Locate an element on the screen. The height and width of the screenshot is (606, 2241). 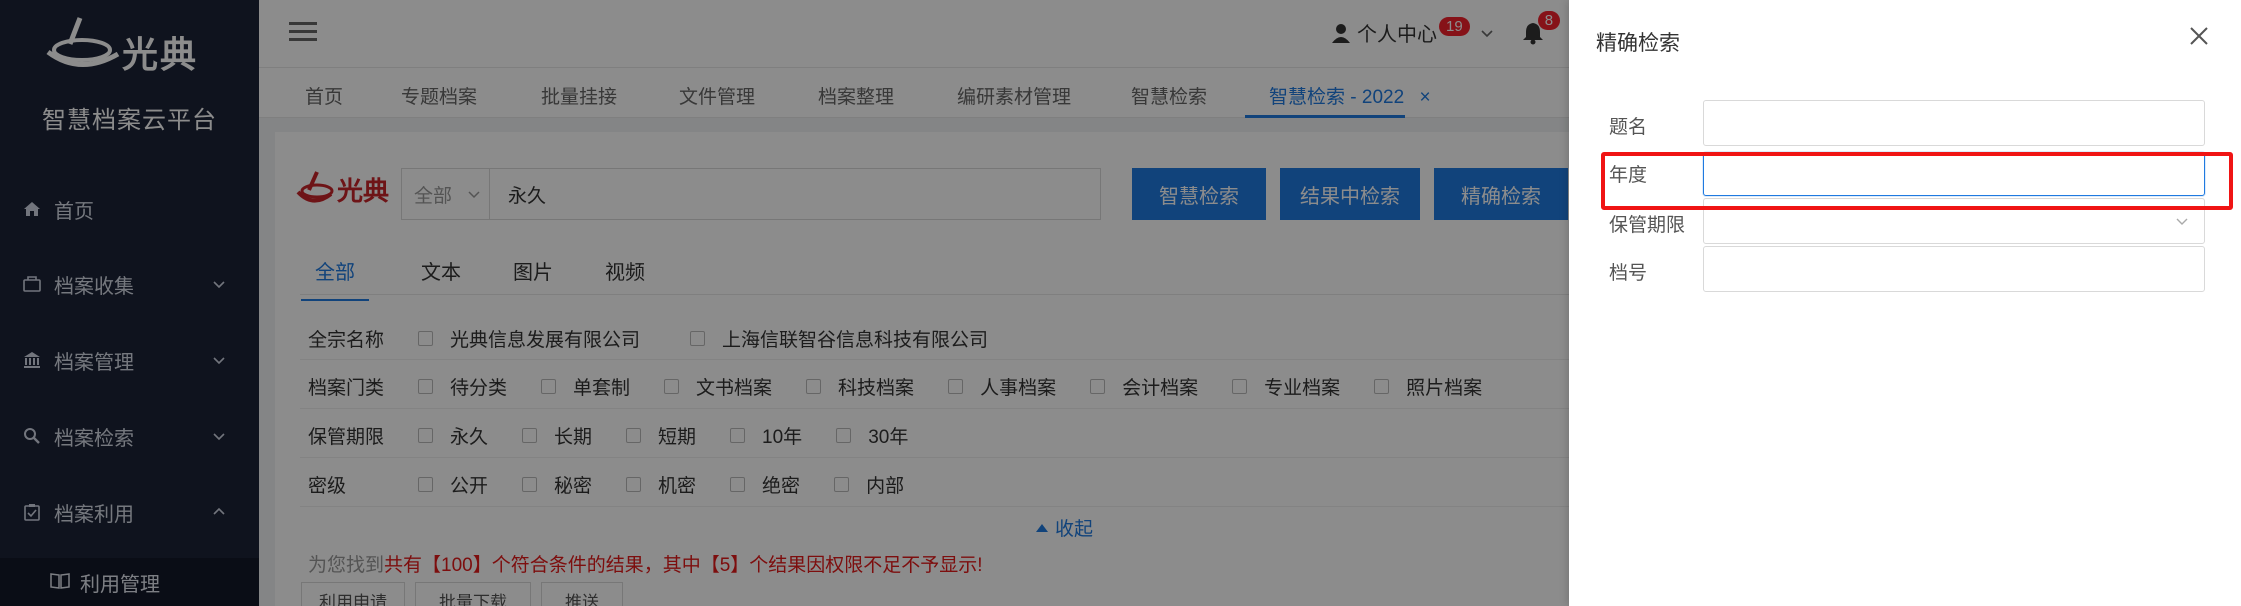
highlight-box is located at coordinates (1917, 181).